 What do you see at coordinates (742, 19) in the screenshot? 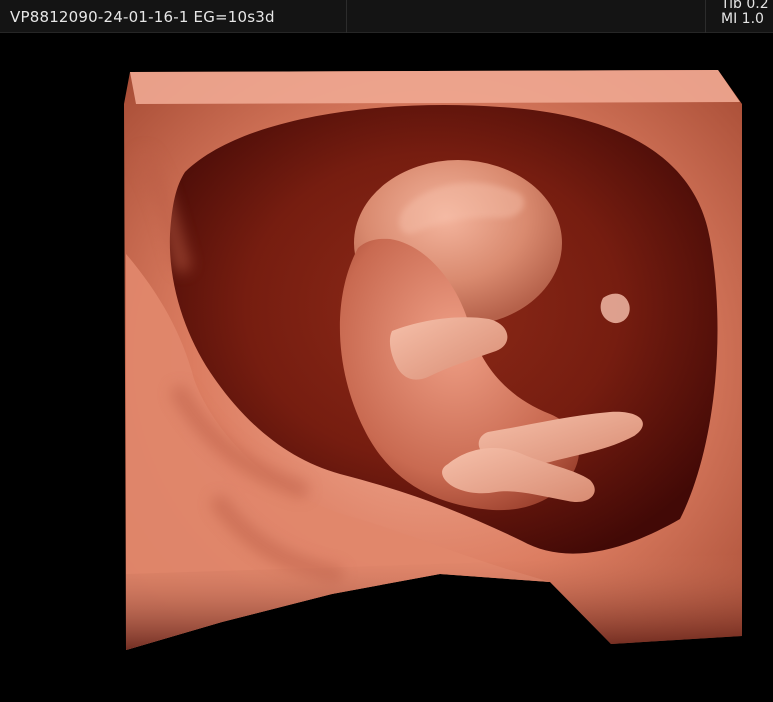
I see `mi-readout: MI 1.0` at bounding box center [742, 19].